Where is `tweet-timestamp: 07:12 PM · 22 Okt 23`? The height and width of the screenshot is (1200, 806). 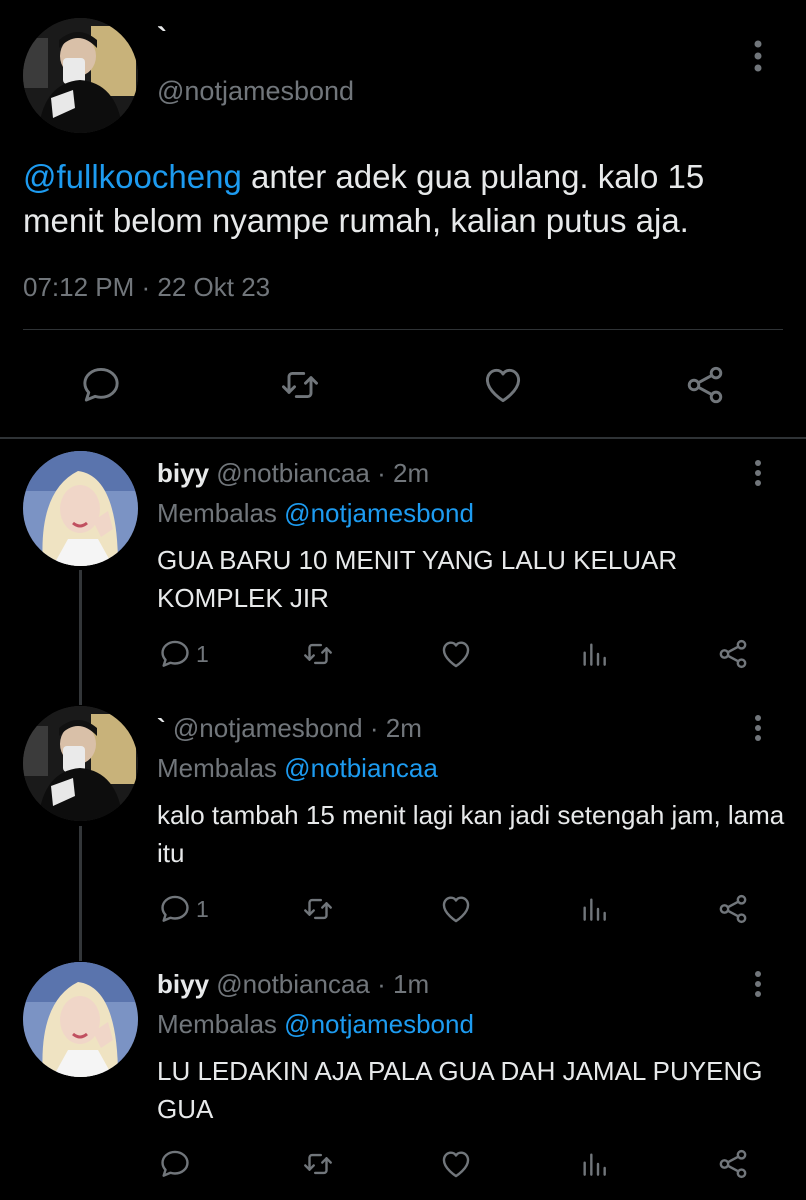
tweet-timestamp: 07:12 PM · 22 Okt 23 is located at coordinates (146, 287).